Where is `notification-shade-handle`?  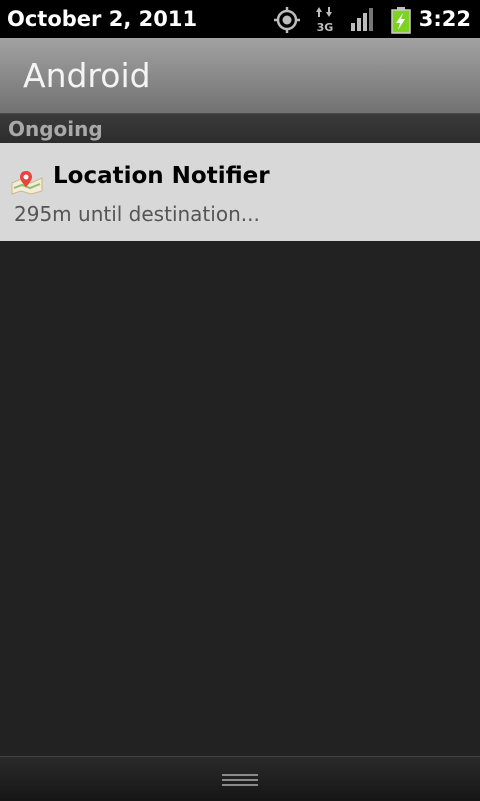
notification-shade-handle is located at coordinates (240, 778).